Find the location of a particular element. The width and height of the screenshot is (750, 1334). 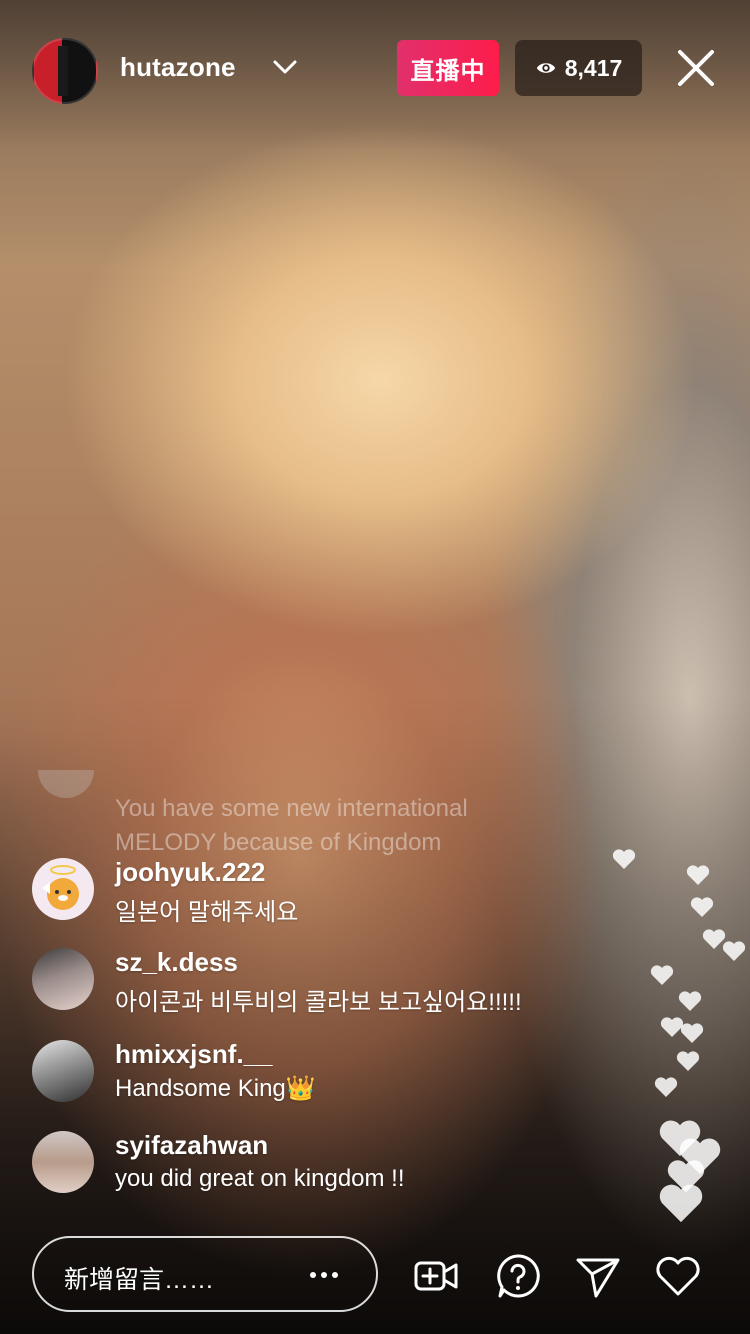

comment-message: 아이콘과 비투비의 콜라보 보고싶어요!!!!! is located at coordinates (318, 1002).